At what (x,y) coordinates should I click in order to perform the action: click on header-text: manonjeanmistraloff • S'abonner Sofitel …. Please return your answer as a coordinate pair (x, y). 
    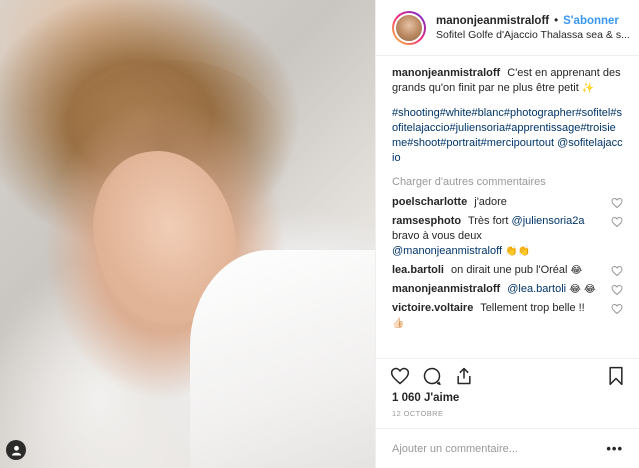
    Looking at the image, I should click on (533, 28).